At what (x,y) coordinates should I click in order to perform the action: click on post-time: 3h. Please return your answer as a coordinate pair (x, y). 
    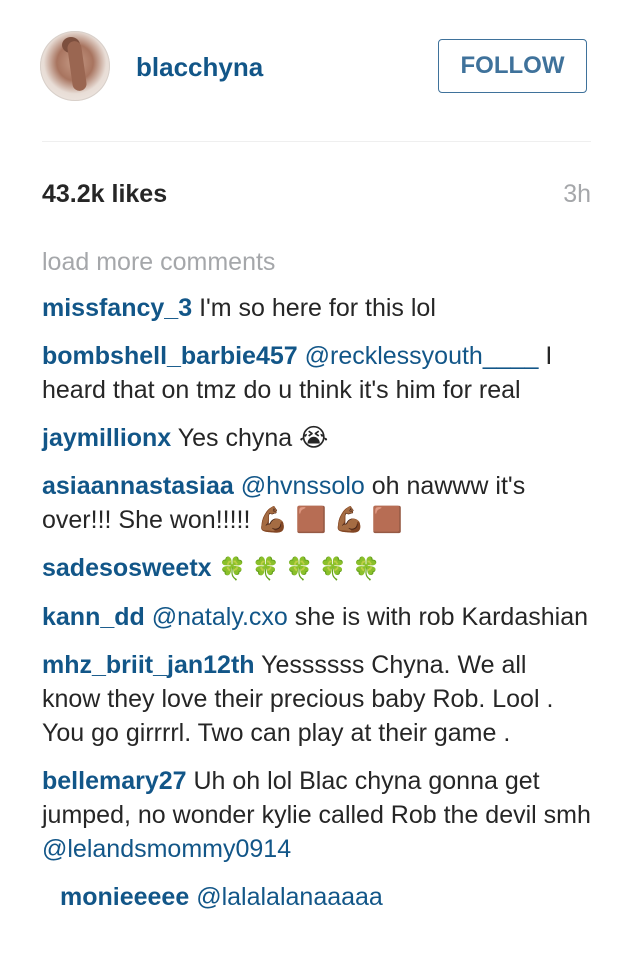
    Looking at the image, I should click on (577, 194).